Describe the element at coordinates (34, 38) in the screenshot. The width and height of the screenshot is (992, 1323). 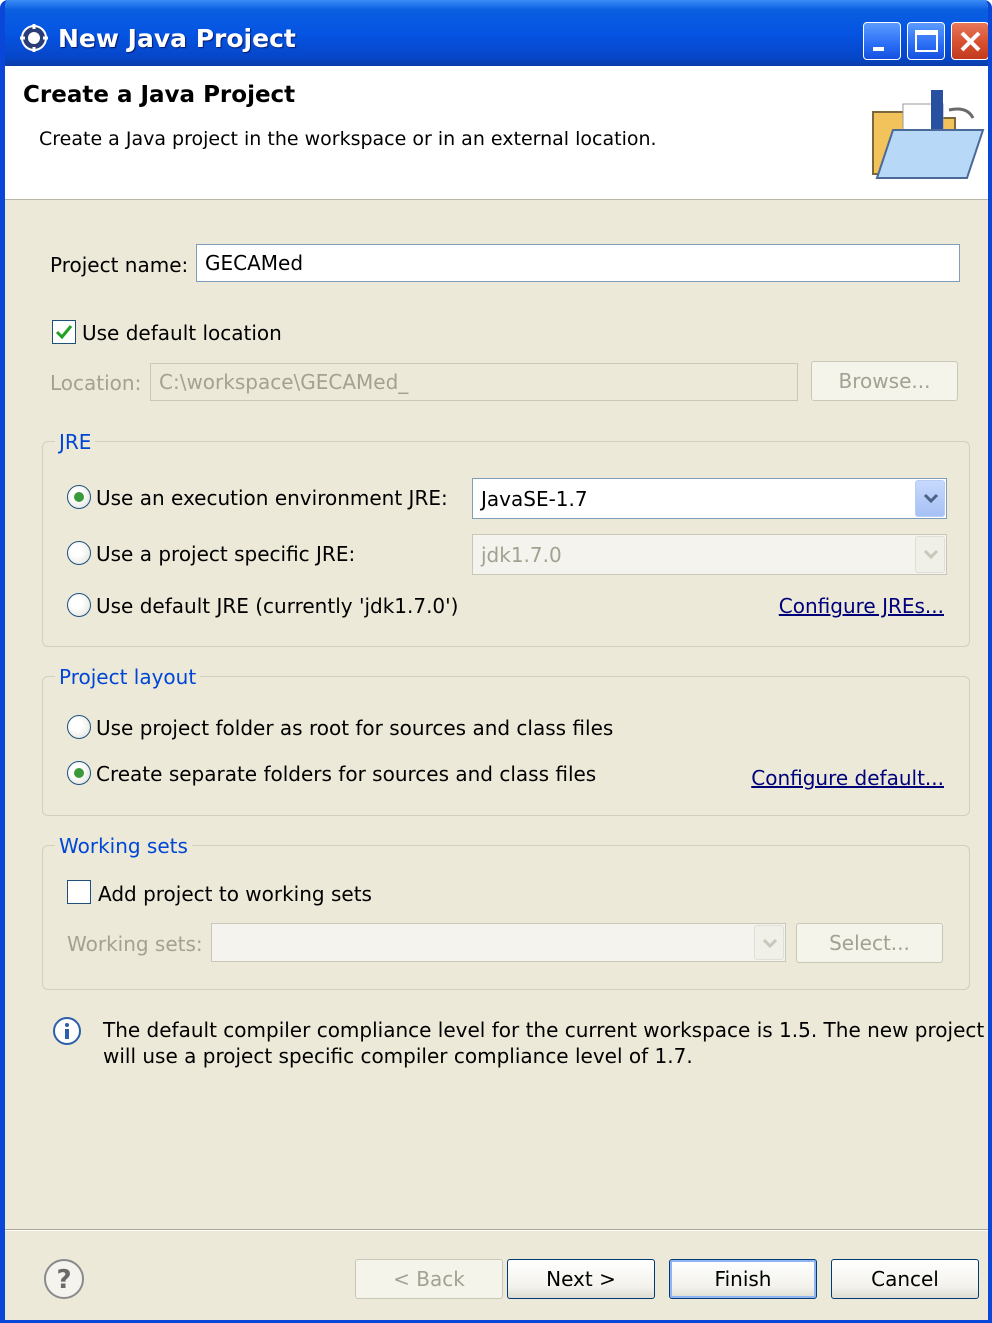
I see `eclipse-gear-icon` at that location.